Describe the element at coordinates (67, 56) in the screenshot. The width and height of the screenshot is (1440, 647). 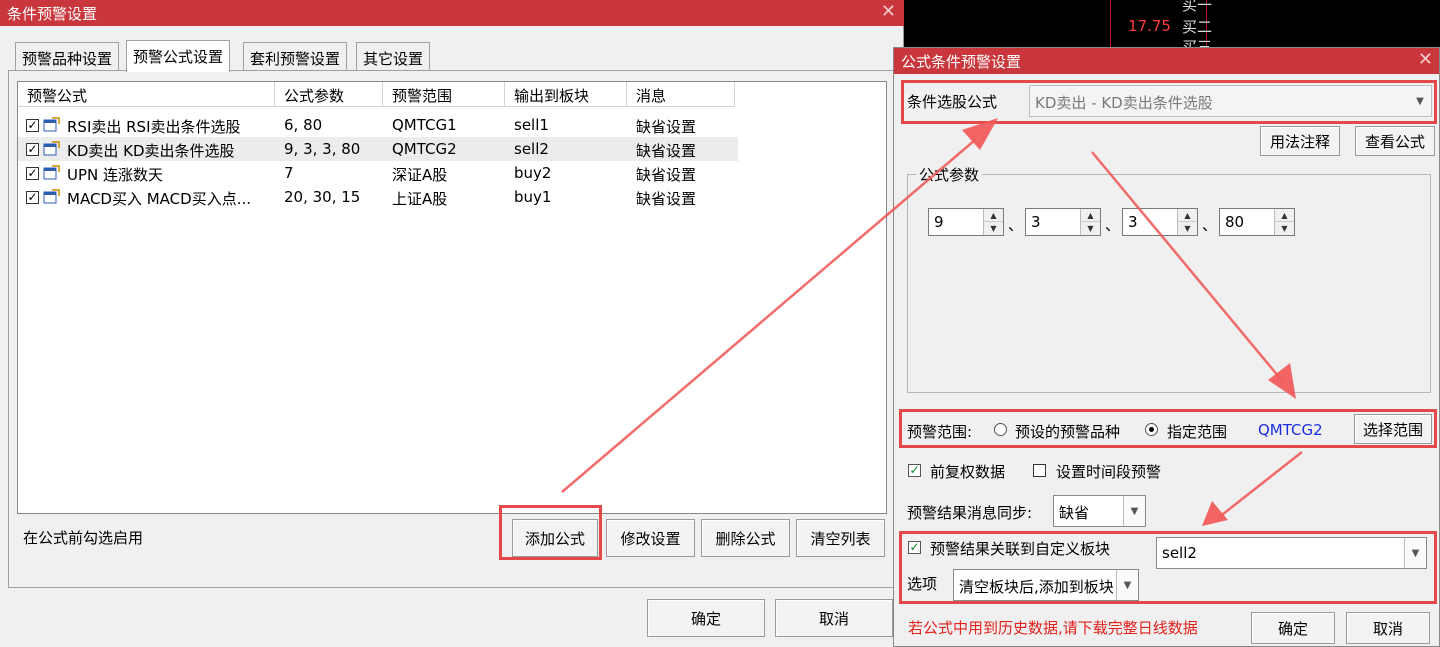
I see `tab-alert-instruments: 预警品种设置` at that location.